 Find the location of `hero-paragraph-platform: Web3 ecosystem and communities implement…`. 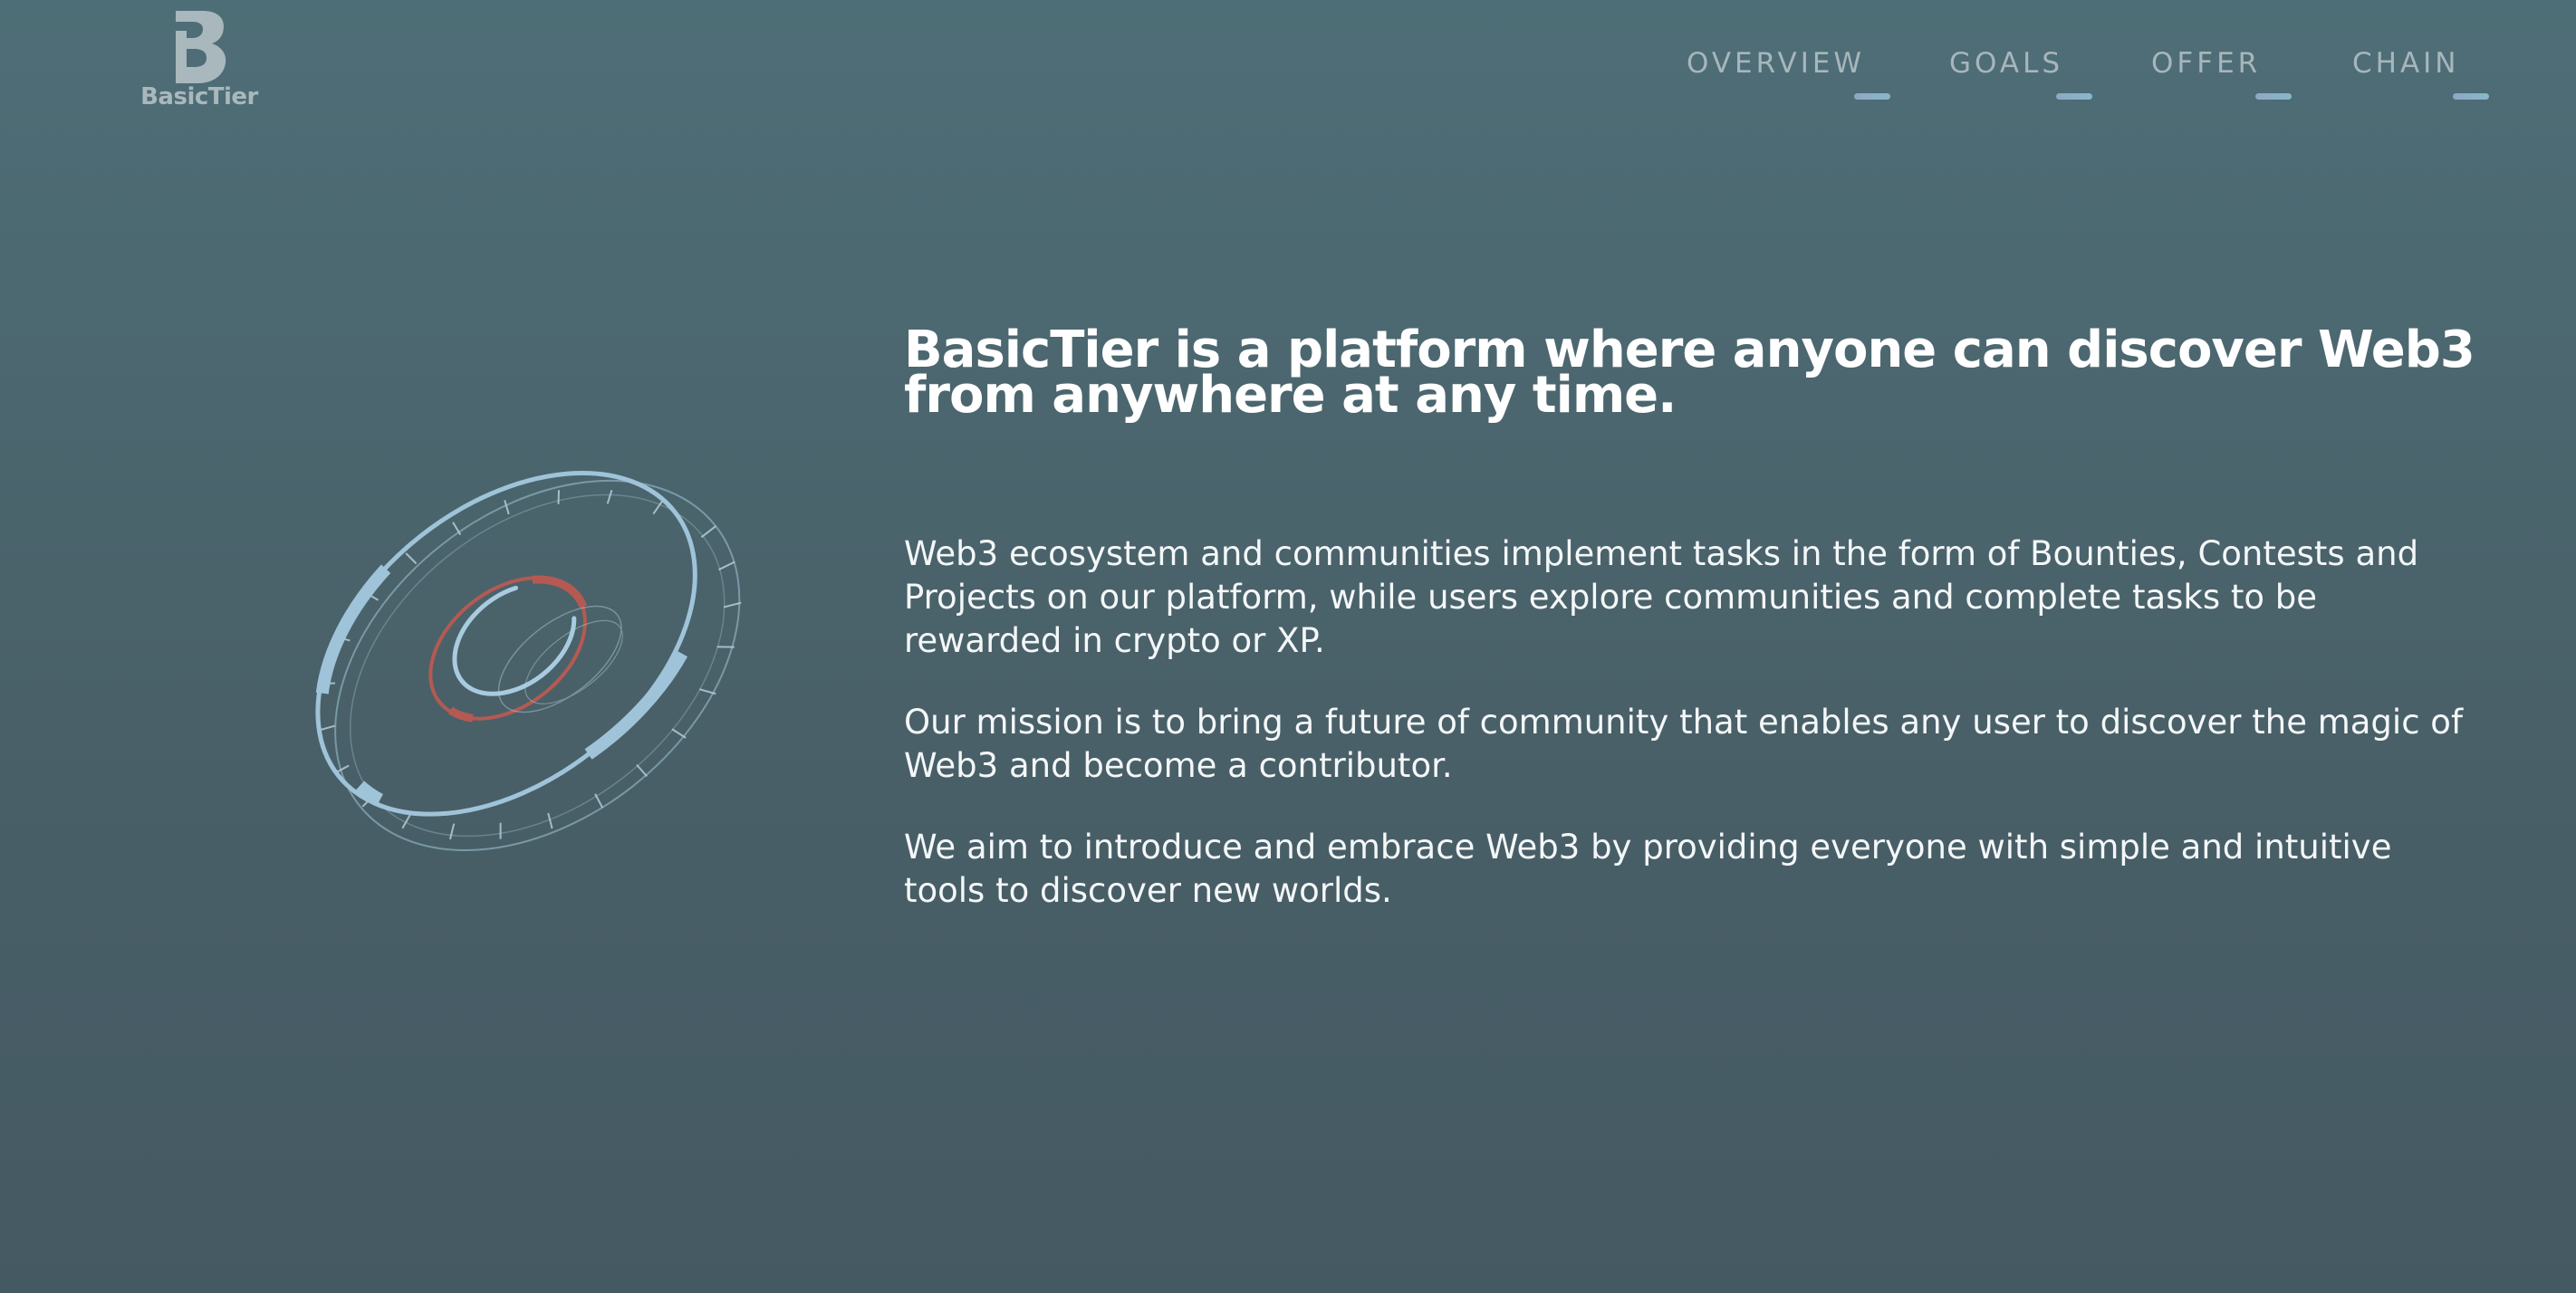

hero-paragraph-platform: Web3 ecosystem and communities implement… is located at coordinates (1661, 597).